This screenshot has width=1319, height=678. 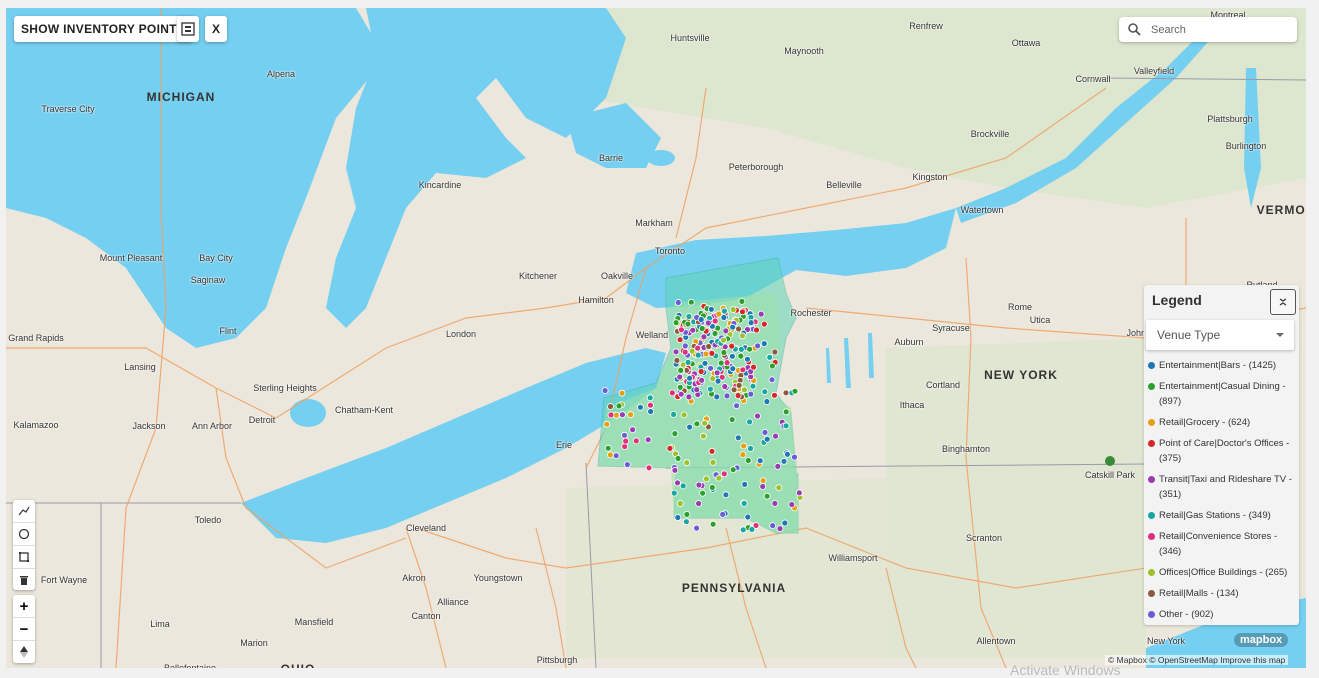 What do you see at coordinates (1215, 515) in the screenshot?
I see `legend-item-label: Retail|Gas Stations - (349)` at bounding box center [1215, 515].